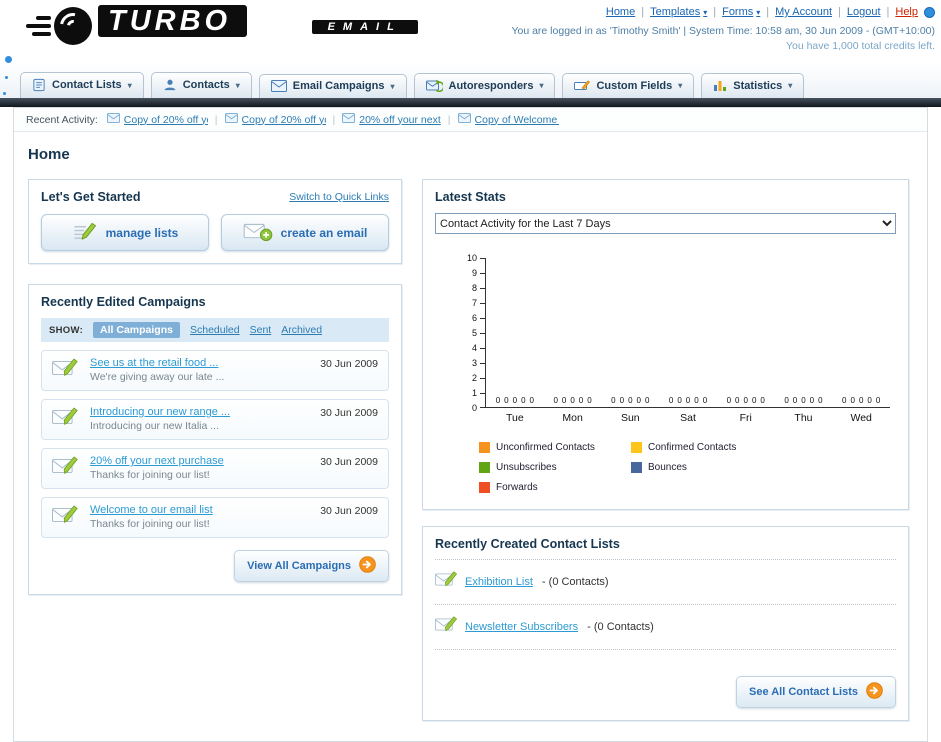 This screenshot has height=742, width=941. What do you see at coordinates (206, 85) in the screenshot?
I see `tab-label: Contacts` at bounding box center [206, 85].